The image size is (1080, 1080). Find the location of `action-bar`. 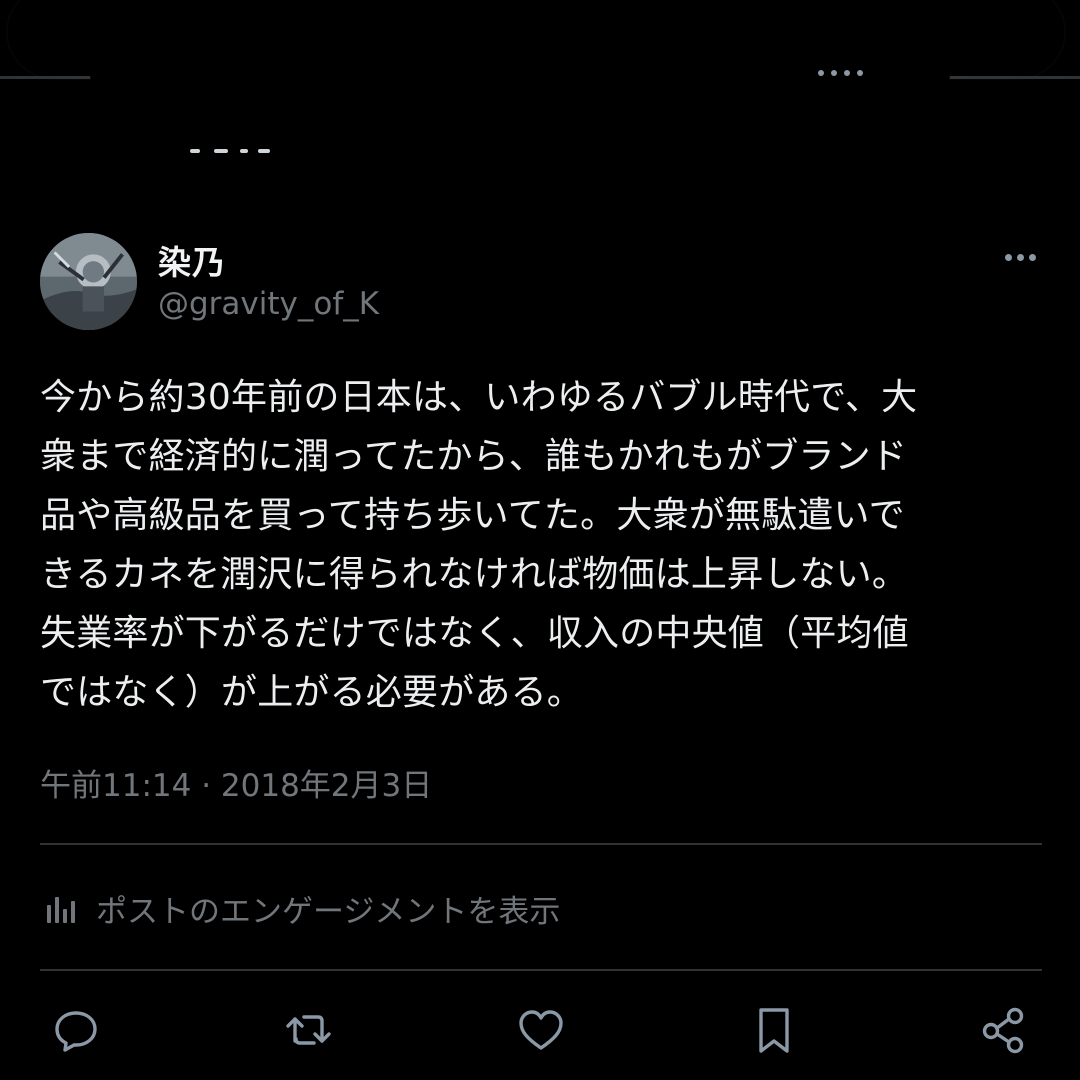

action-bar is located at coordinates (540, 1030).